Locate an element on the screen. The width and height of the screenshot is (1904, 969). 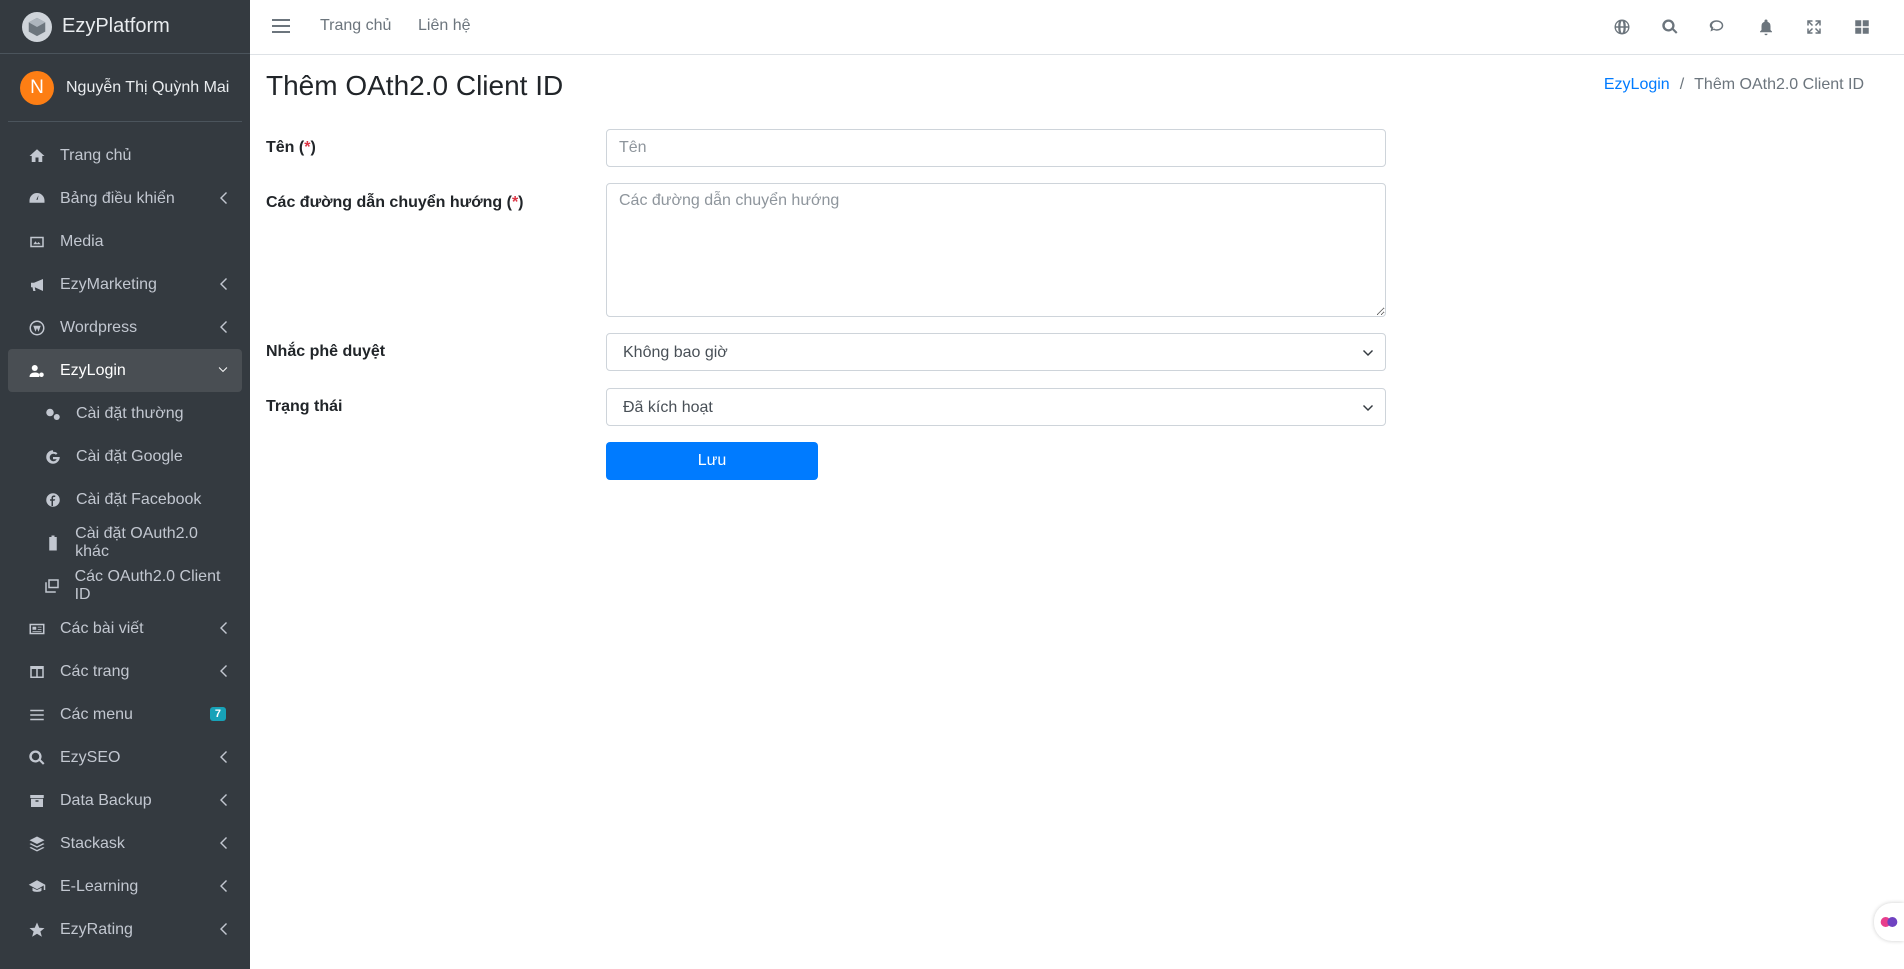
avatar: N is located at coordinates (37, 87).